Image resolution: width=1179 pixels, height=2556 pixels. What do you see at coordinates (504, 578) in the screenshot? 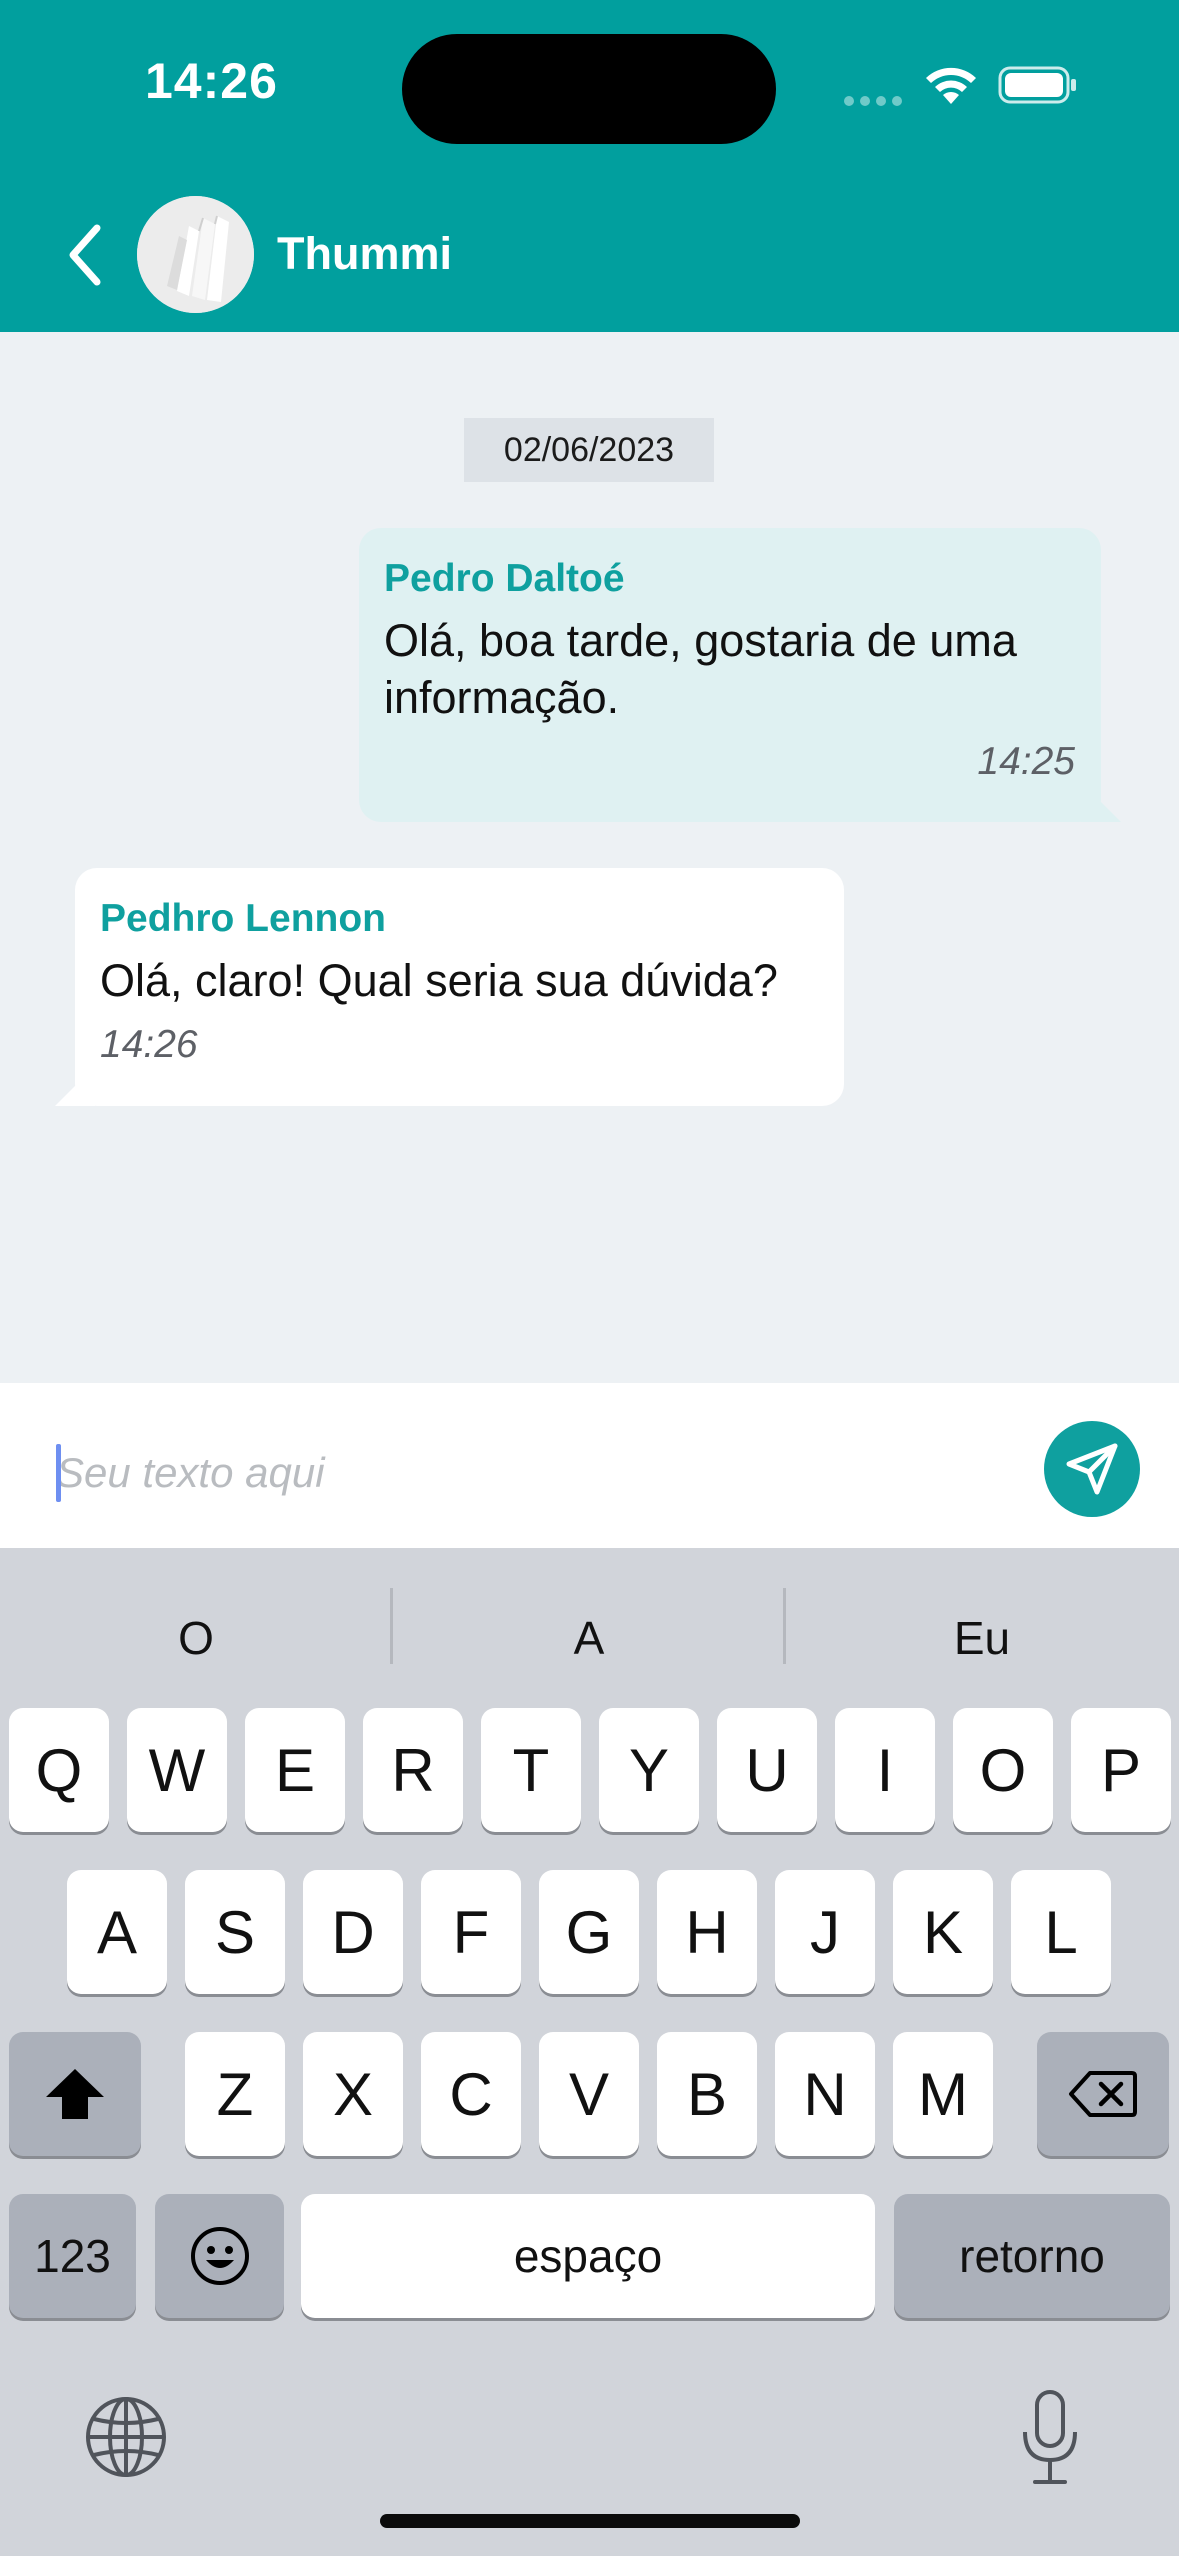
I see `message-sender: Pedro Daltoé` at bounding box center [504, 578].